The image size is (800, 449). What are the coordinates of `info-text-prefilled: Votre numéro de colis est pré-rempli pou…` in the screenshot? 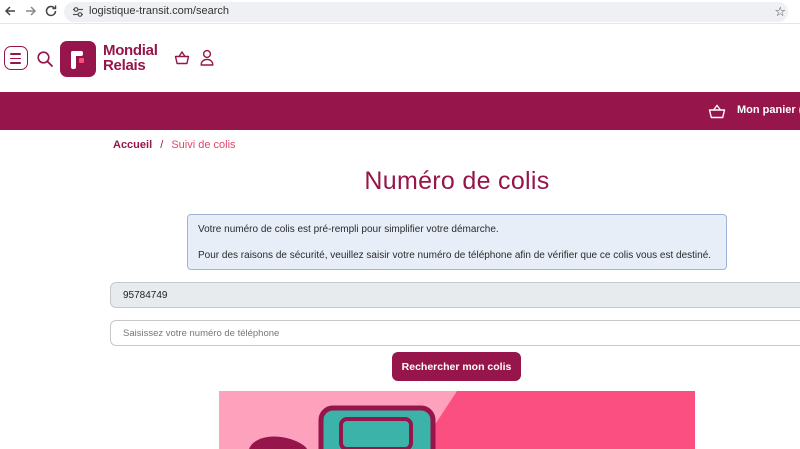 It's located at (348, 229).